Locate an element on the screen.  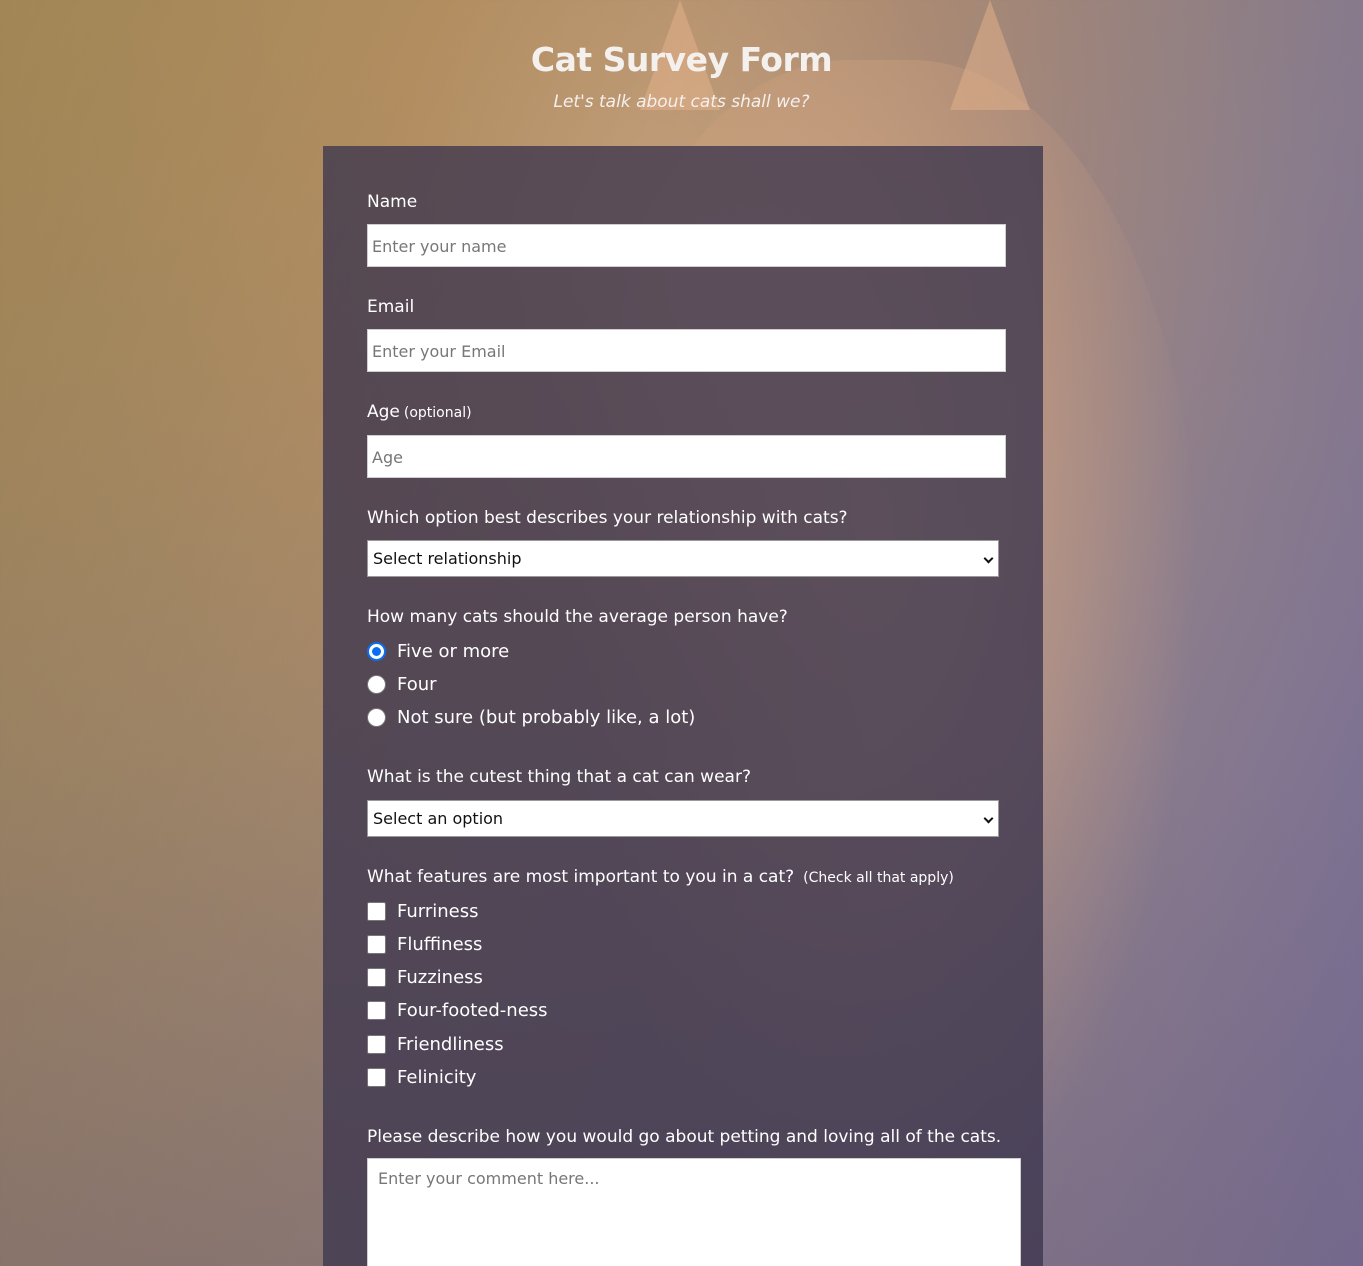
checkbox-option-label: Furriness is located at coordinates (438, 911).